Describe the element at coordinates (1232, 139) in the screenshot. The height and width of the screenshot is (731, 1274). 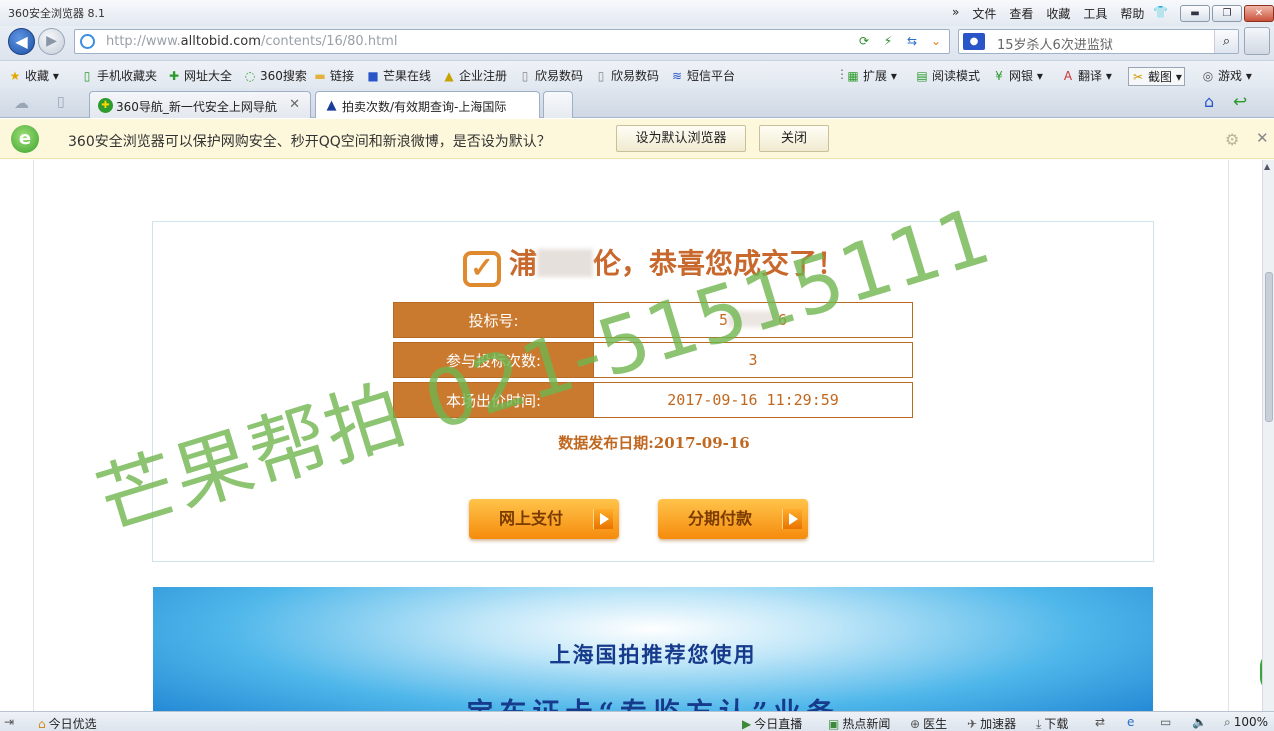
I see `gear-icon: ⚙` at that location.